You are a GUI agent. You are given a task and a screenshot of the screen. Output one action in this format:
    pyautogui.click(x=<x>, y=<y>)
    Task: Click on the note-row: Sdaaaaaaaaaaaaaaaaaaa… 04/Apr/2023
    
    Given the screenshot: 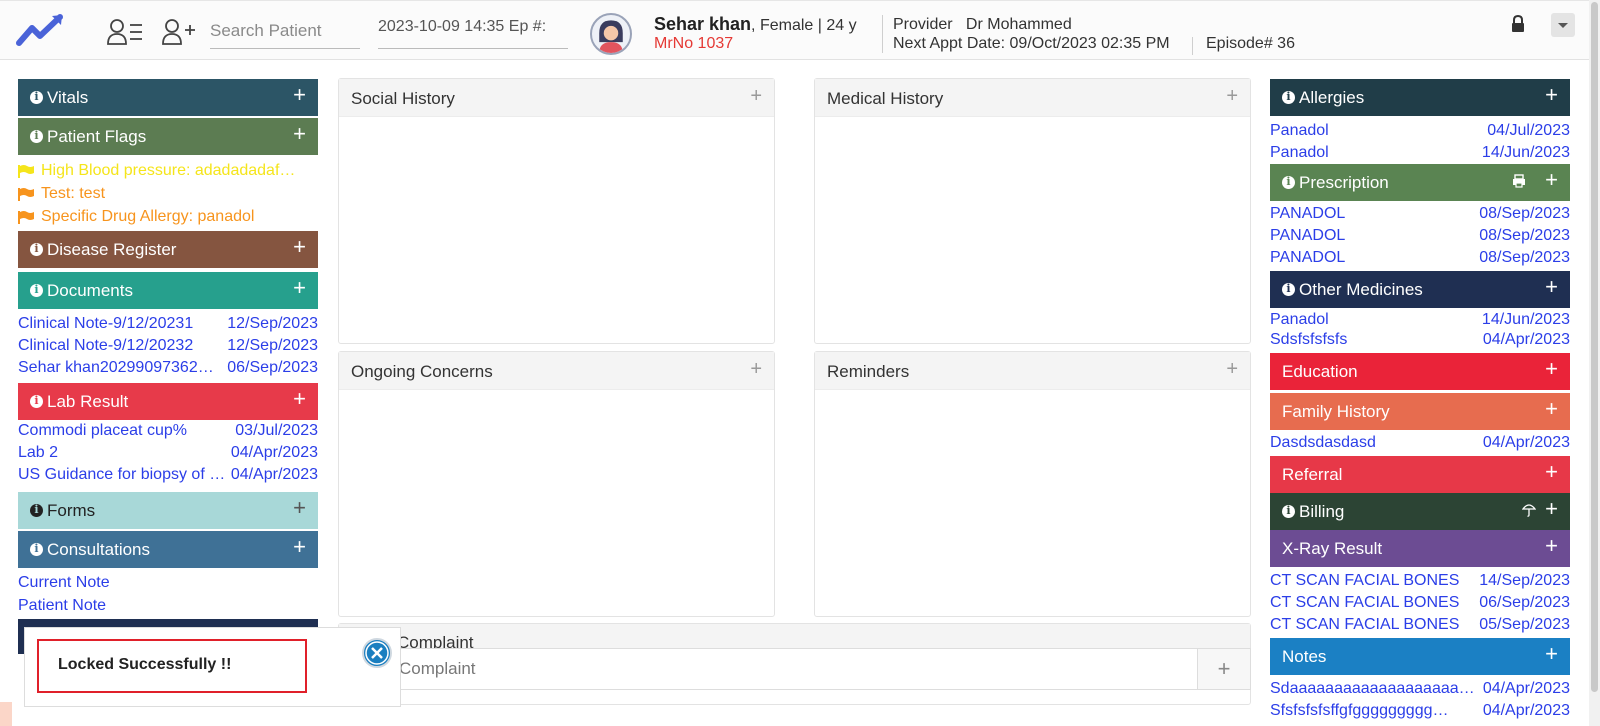 What is the action you would take?
    pyautogui.click(x=1420, y=689)
    